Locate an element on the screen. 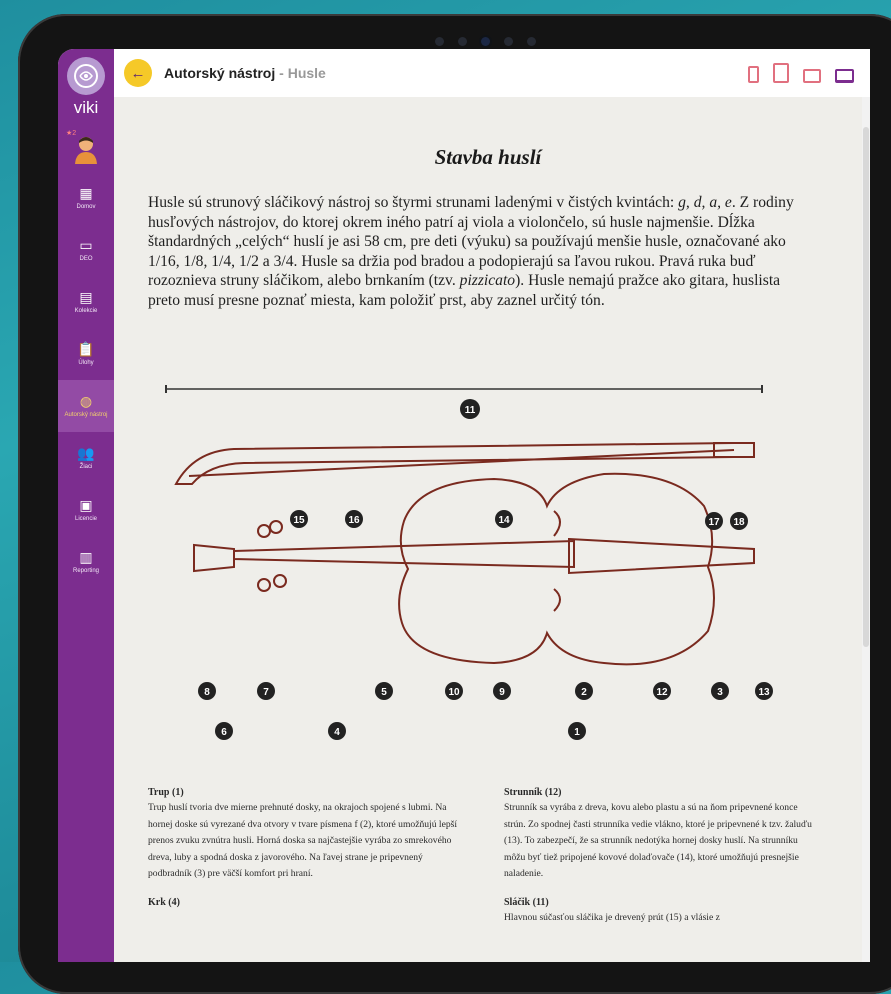 Image resolution: width=891 pixels, height=994 pixels. clipboard-icon: 📋 is located at coordinates (86, 349).